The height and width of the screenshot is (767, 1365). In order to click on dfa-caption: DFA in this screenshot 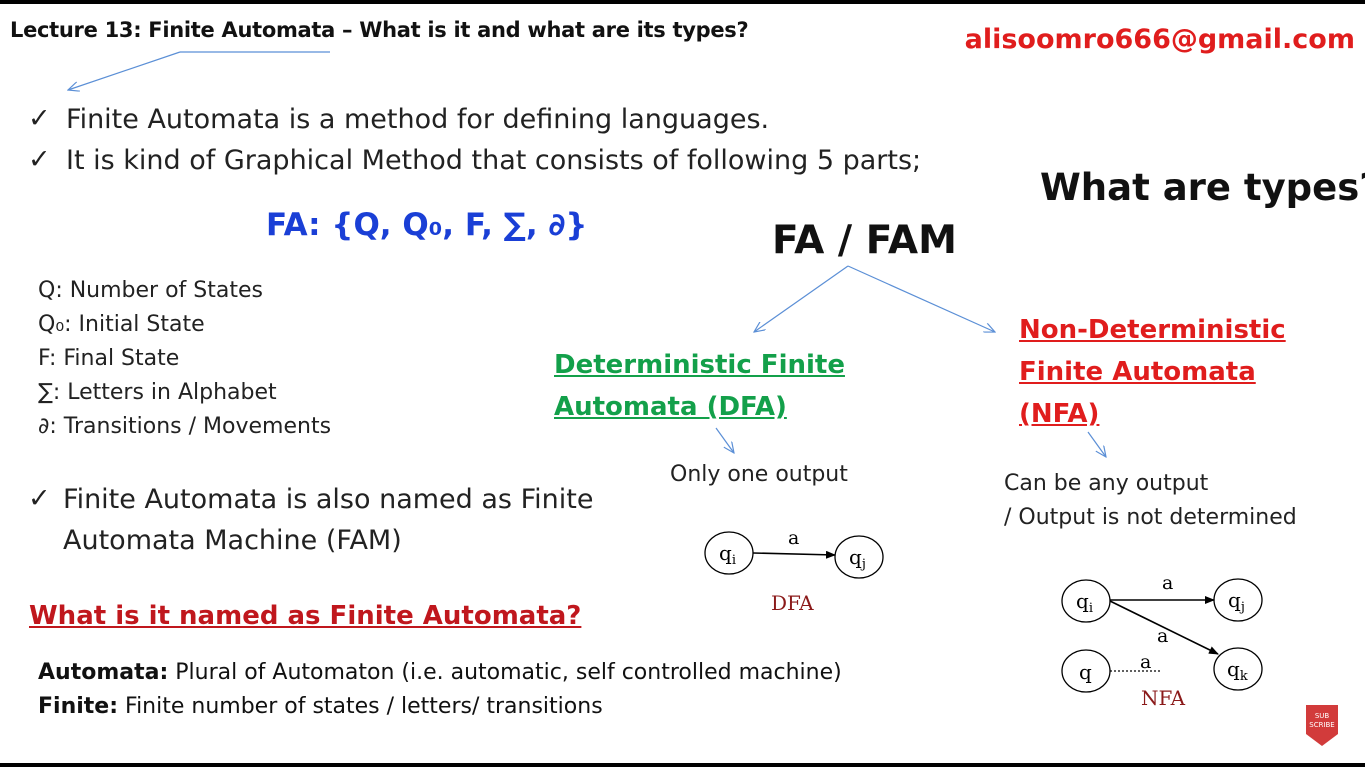, I will do `click(792, 603)`.